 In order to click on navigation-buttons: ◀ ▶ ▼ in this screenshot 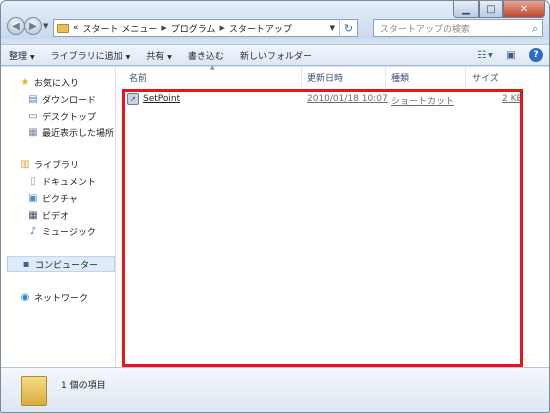, I will do `click(27, 26)`.